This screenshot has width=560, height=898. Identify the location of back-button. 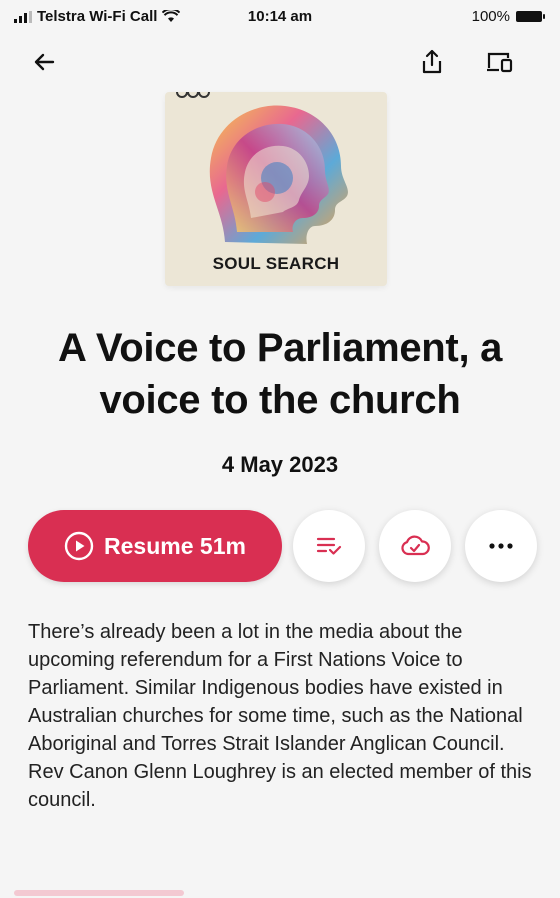
(44, 62).